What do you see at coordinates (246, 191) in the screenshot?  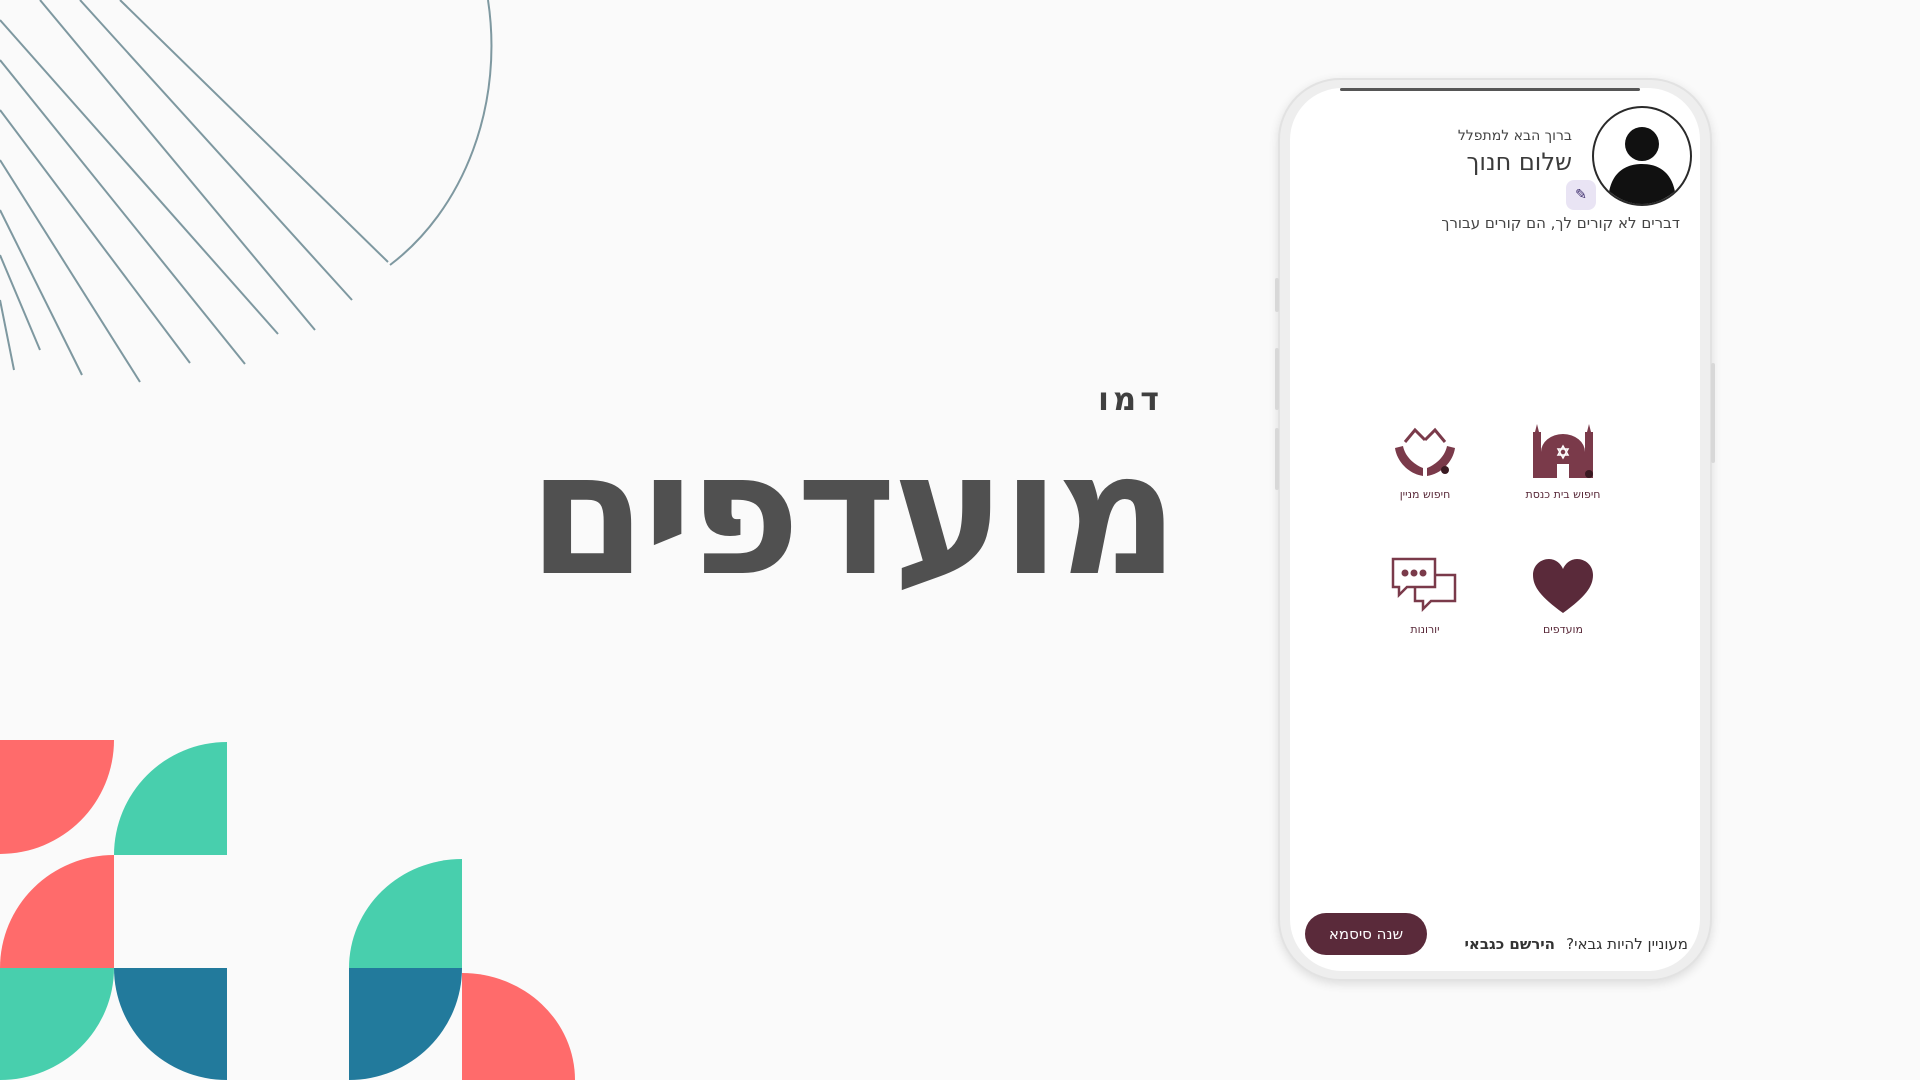 I see `decorative-lines` at bounding box center [246, 191].